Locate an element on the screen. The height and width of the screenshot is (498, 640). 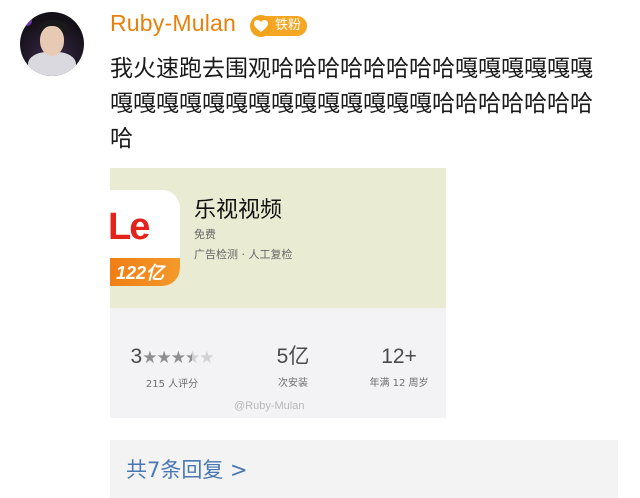
rating-count: 215 人评分 is located at coordinates (172, 384).